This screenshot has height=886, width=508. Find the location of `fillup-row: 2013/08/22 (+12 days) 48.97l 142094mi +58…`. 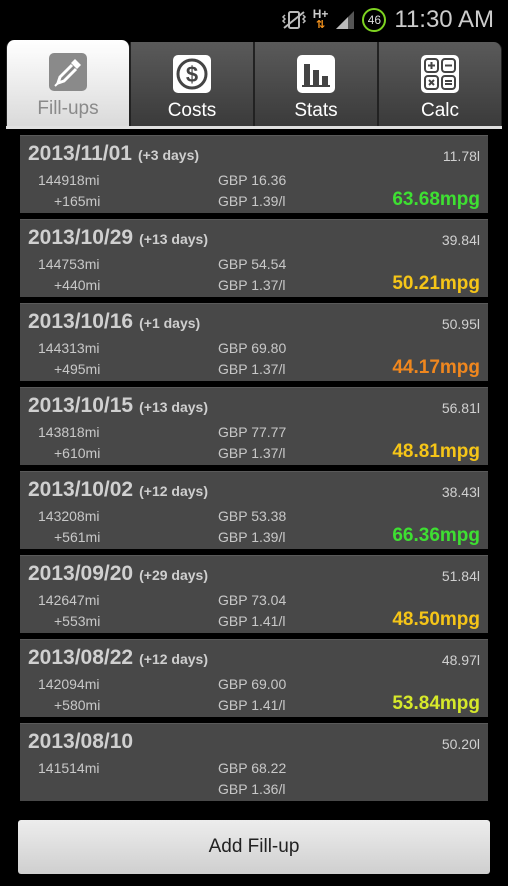

fillup-row: 2013/08/22 (+12 days) 48.97l 142094mi +58… is located at coordinates (254, 678).